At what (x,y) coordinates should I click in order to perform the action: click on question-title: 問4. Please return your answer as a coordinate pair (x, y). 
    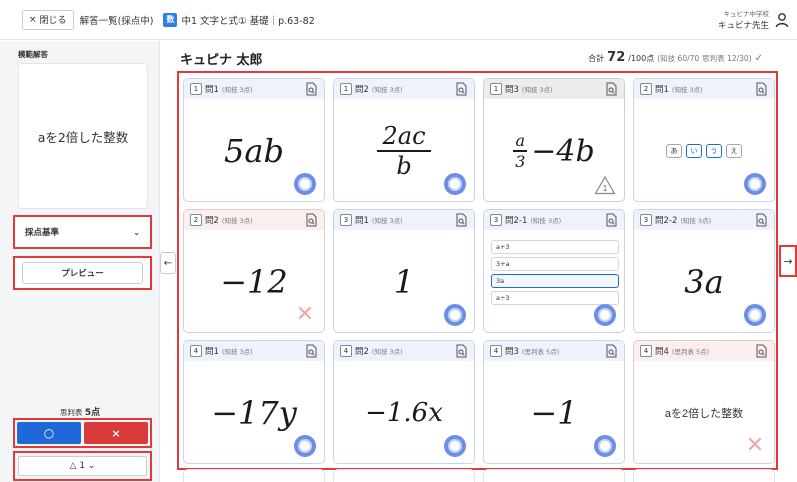
    Looking at the image, I should click on (662, 352).